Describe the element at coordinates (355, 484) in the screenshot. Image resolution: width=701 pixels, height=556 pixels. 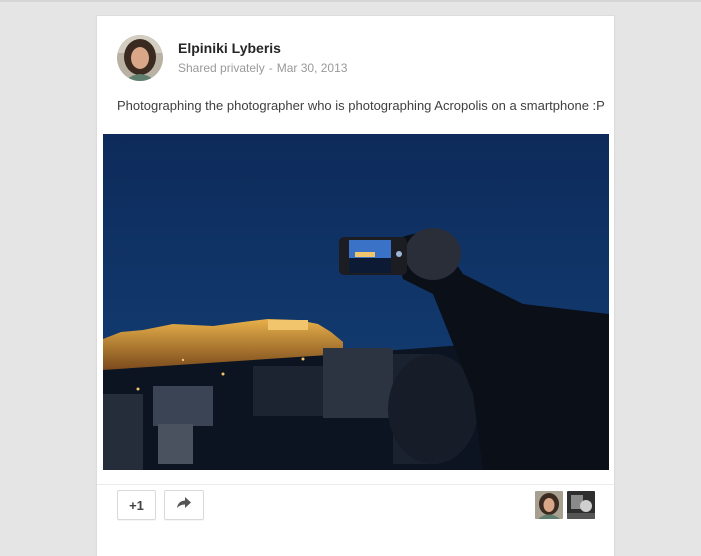
I see `action-divider` at that location.